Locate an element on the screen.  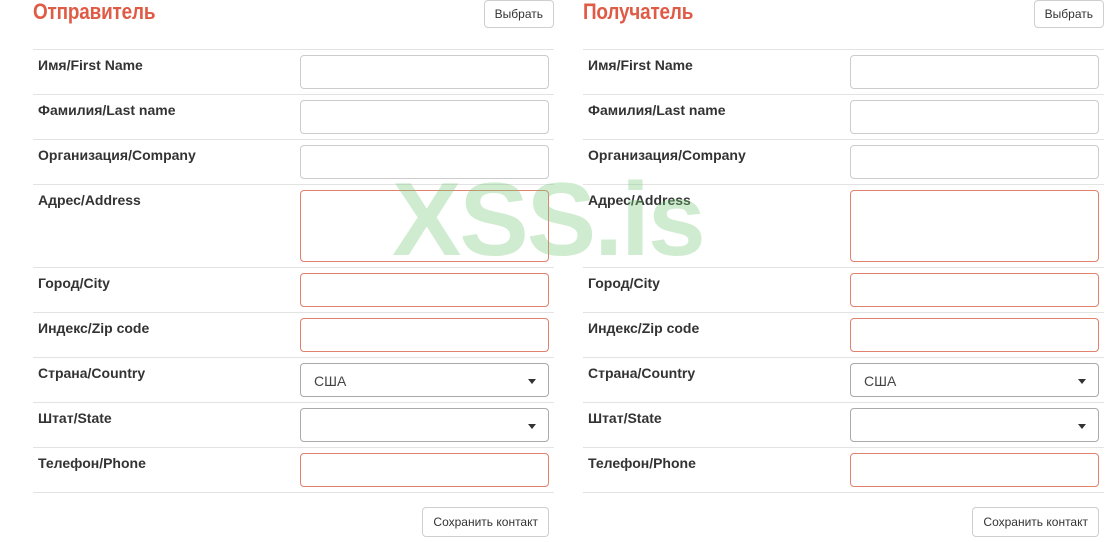
sender-row-first-name: Имя/First Name is located at coordinates (293, 72).